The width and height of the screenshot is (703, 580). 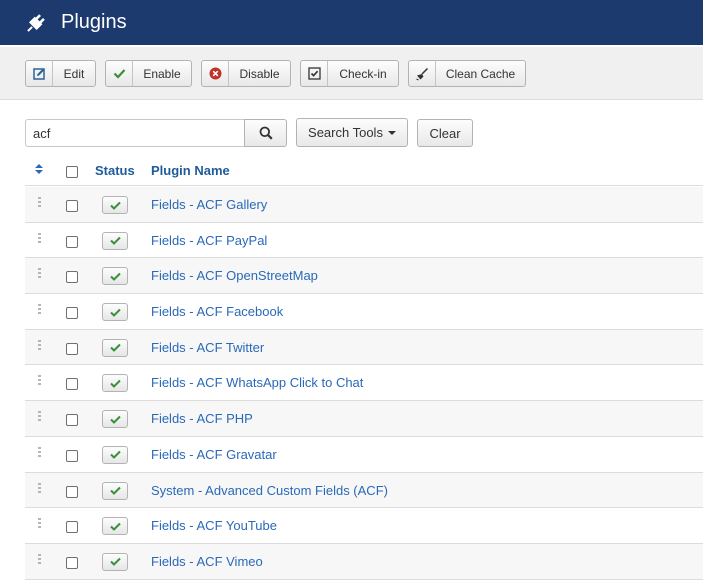 I want to click on edit-button: Edit, so click(x=60, y=73).